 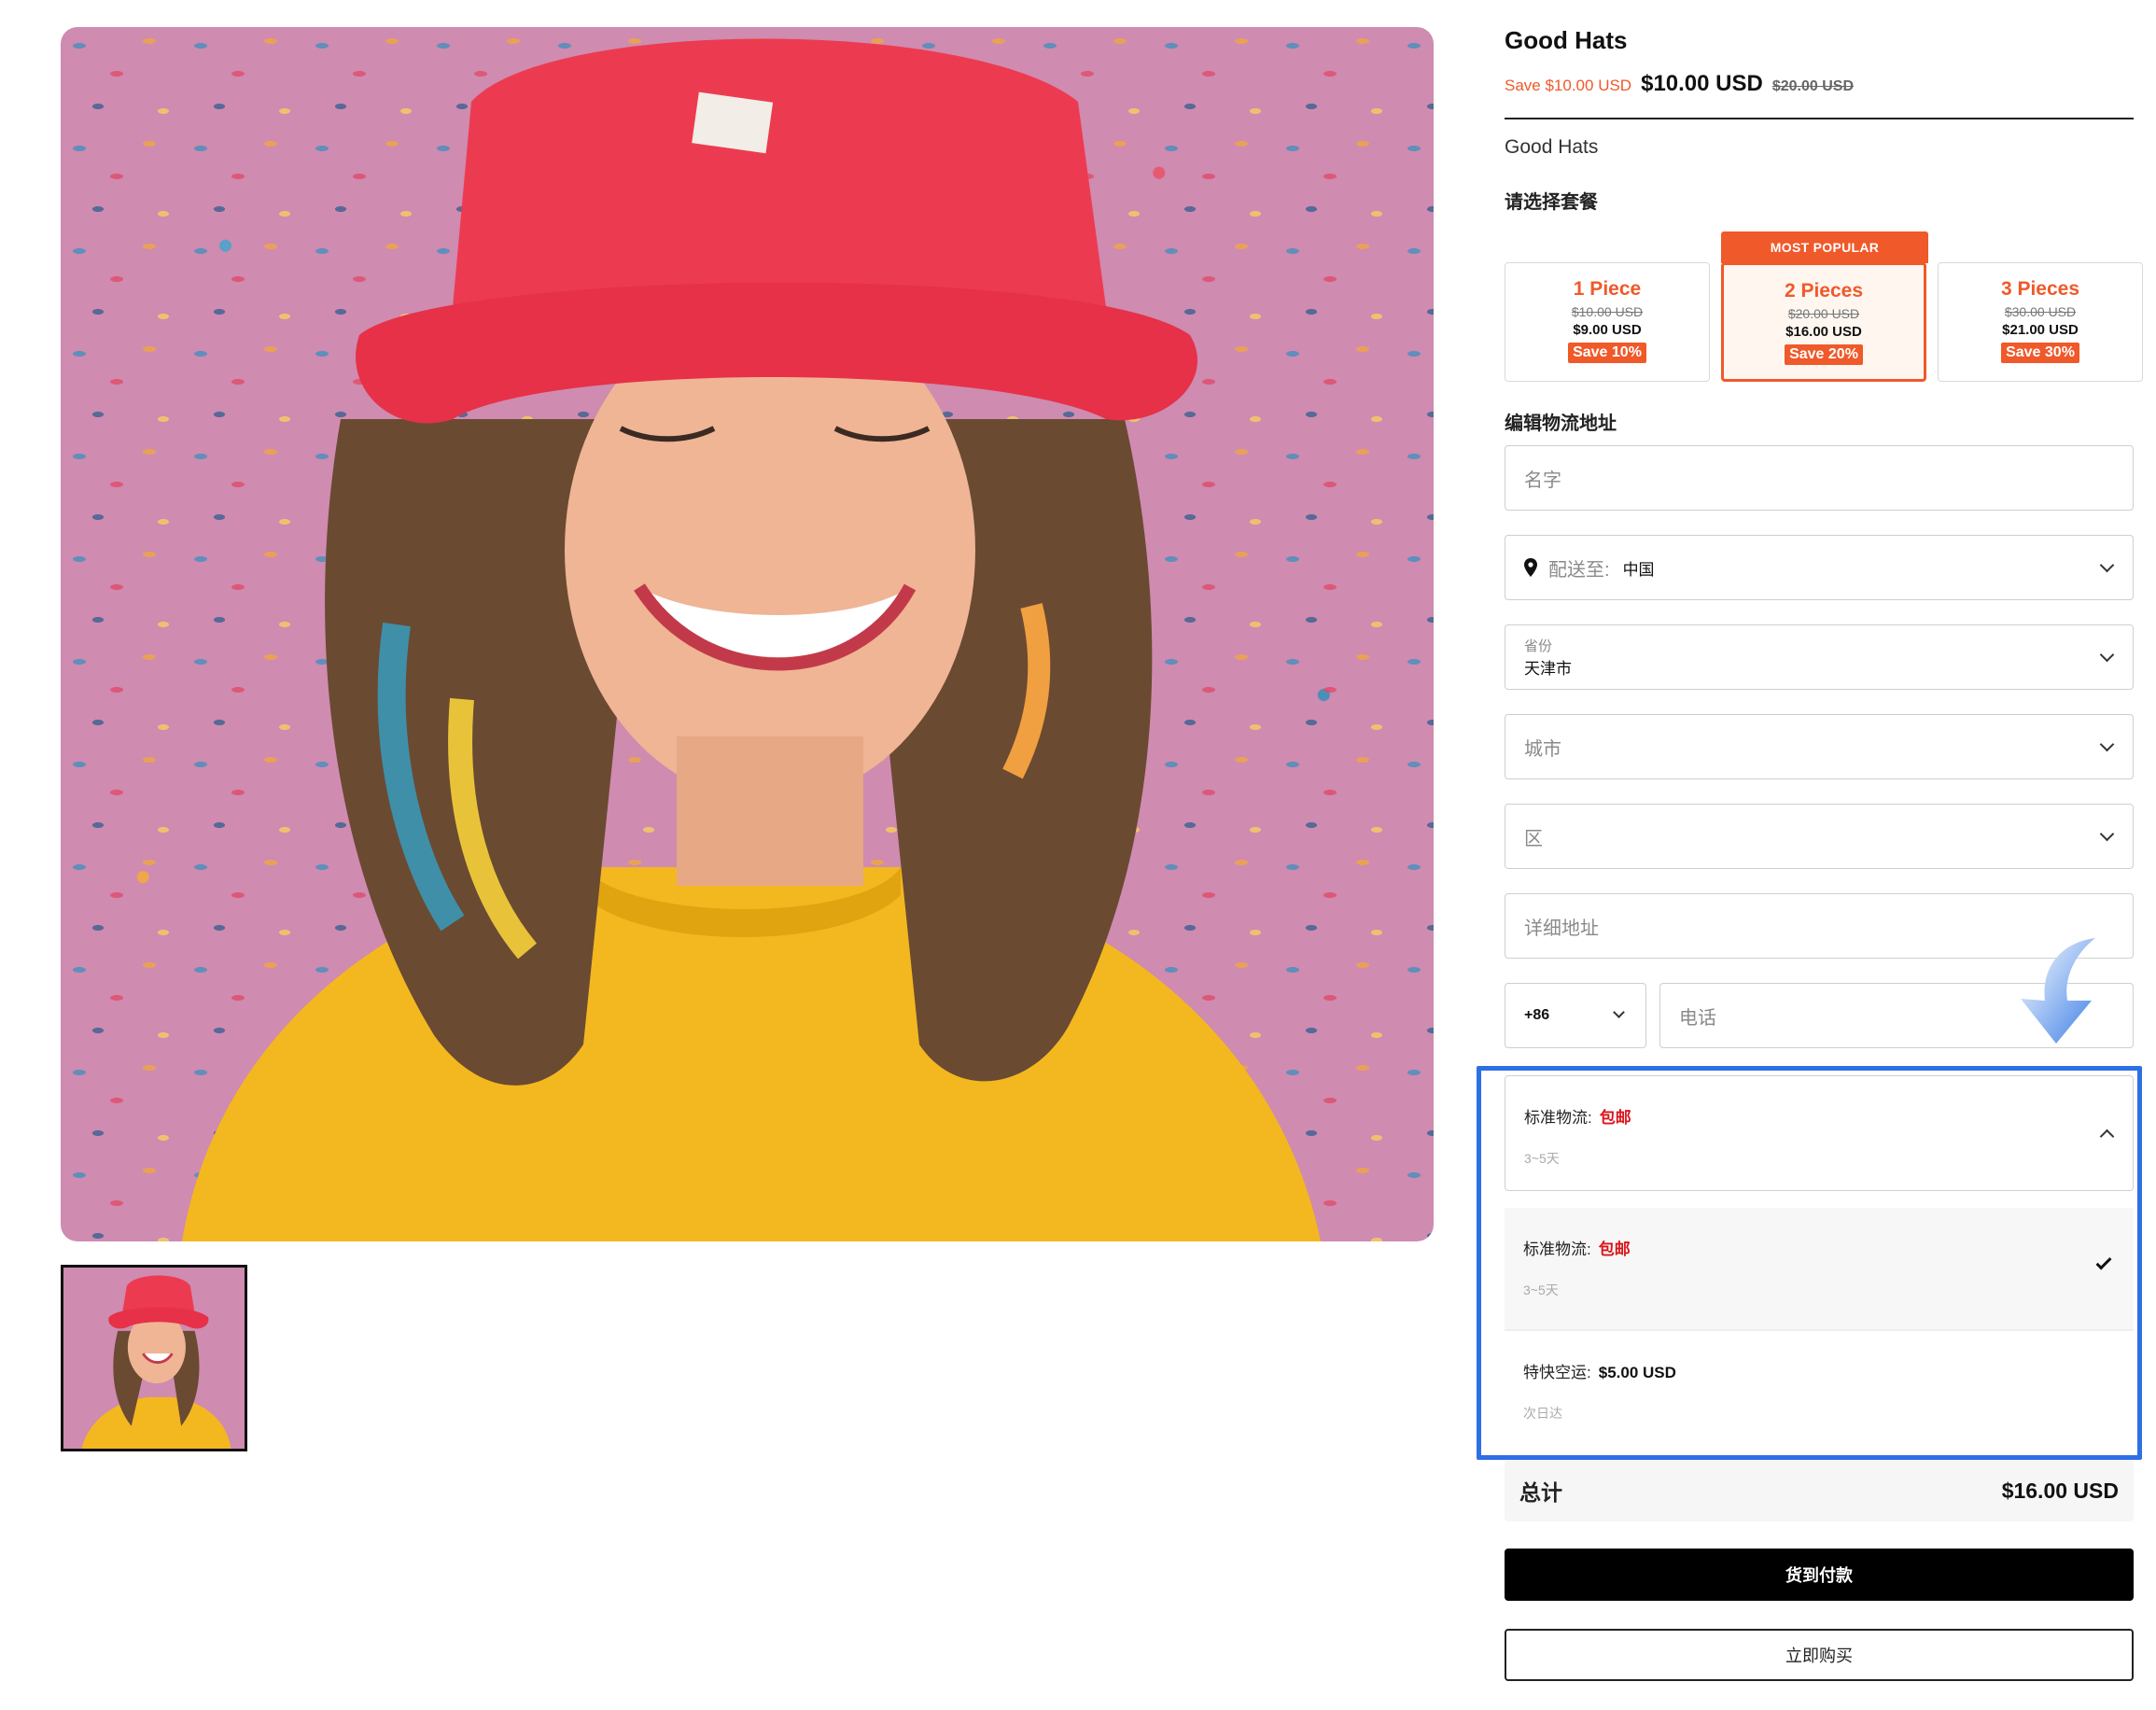 I want to click on checkmark-icon, so click(x=2103, y=1262).